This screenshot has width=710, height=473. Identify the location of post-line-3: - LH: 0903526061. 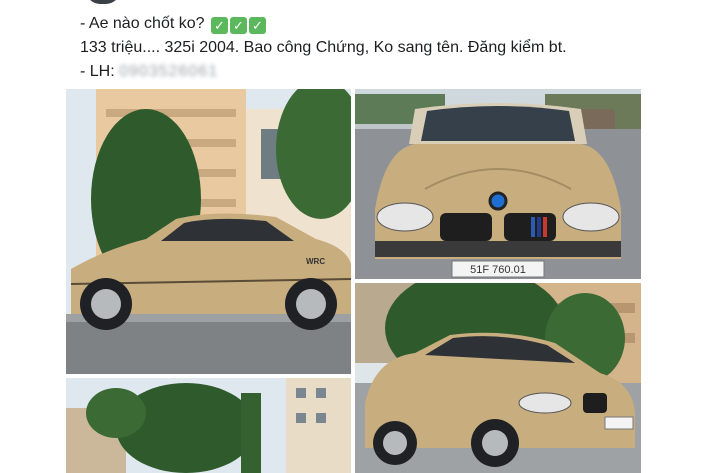
(380, 72).